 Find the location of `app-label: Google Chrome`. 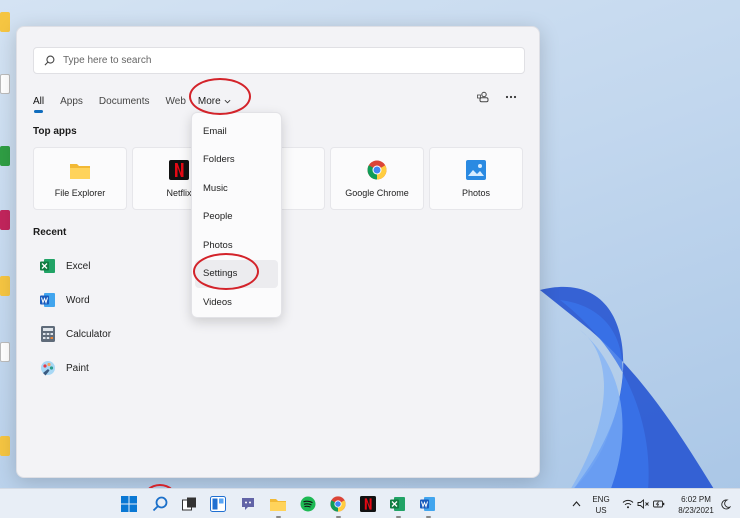

app-label: Google Chrome is located at coordinates (377, 193).